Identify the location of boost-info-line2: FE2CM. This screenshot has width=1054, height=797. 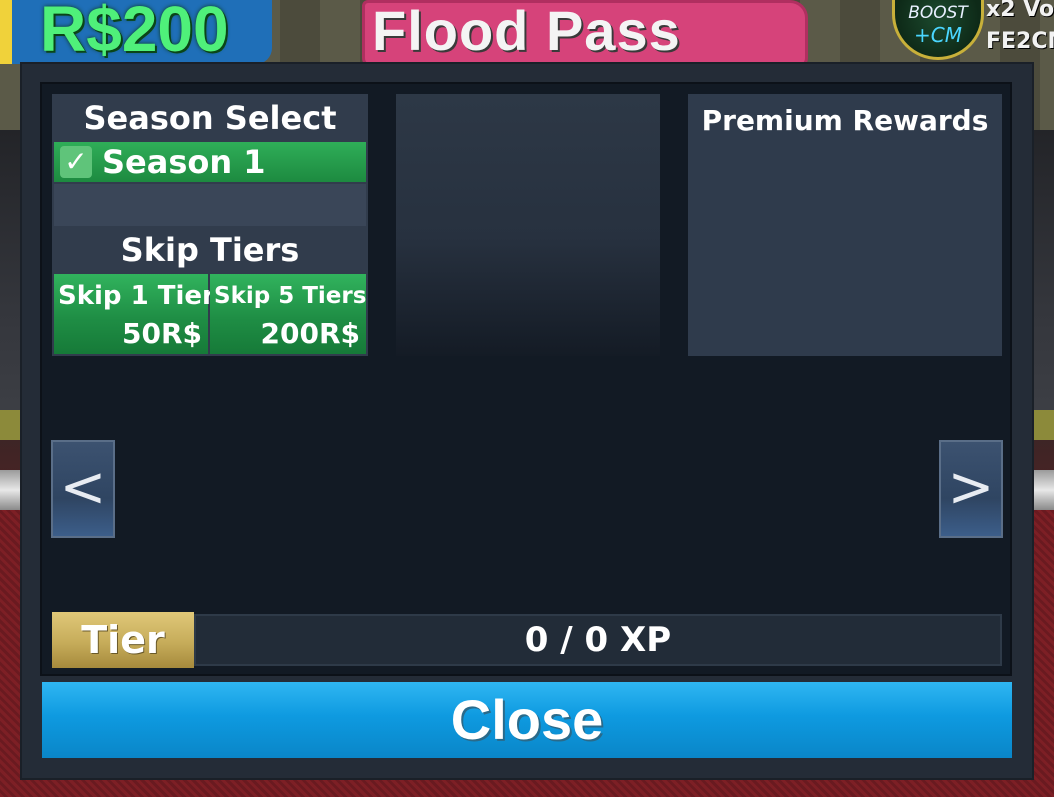
(1020, 41).